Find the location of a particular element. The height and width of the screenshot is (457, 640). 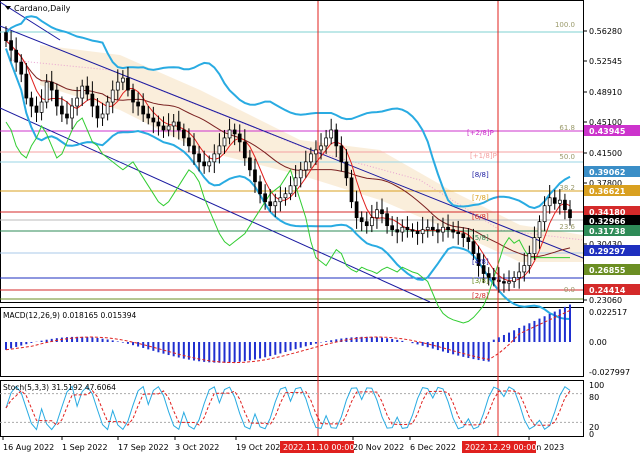

murrey-label: [4/8] is located at coordinates (480, 262).